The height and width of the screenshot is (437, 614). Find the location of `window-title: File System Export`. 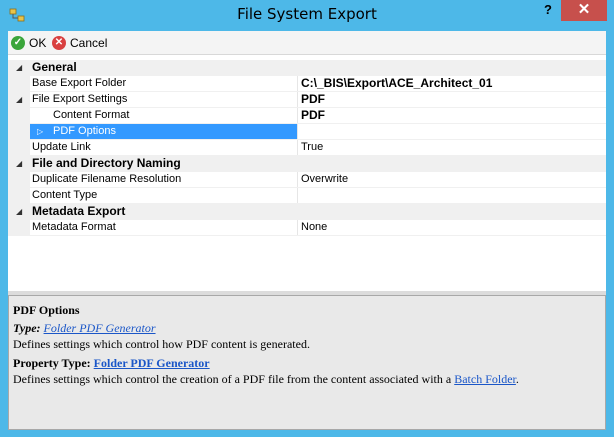

window-title: File System Export is located at coordinates (307, 14).